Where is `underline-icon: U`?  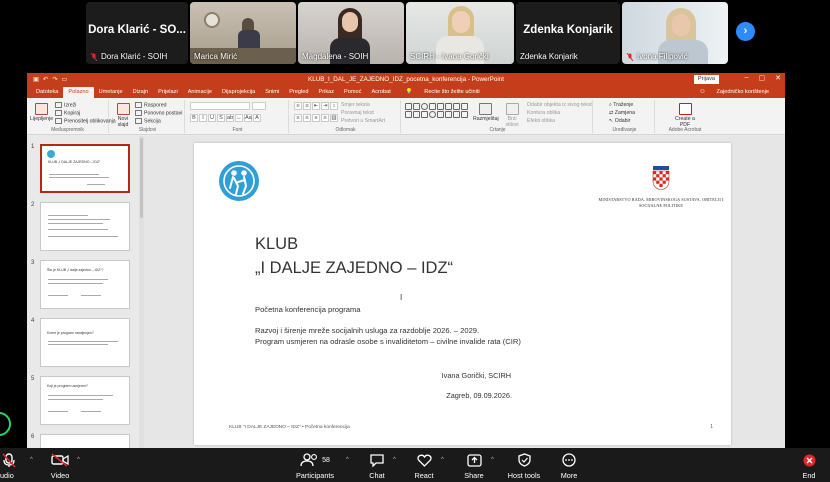
underline-icon: U is located at coordinates (212, 118).